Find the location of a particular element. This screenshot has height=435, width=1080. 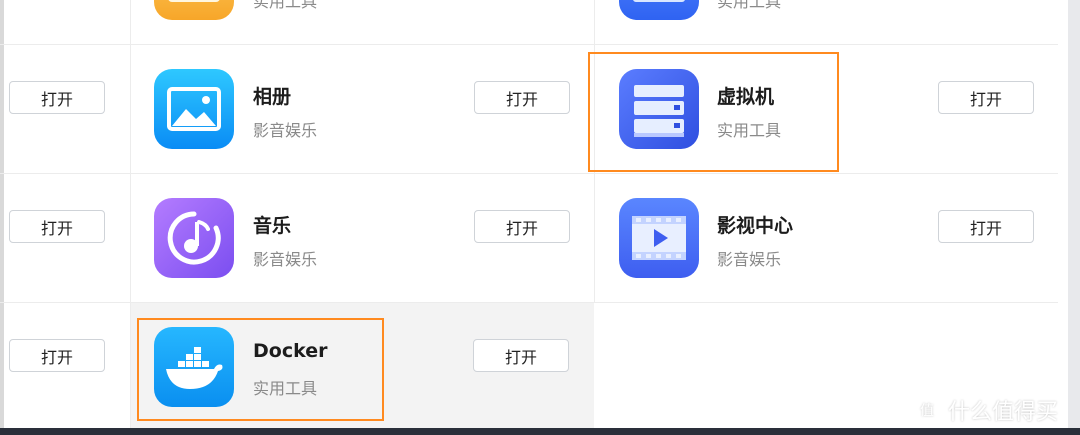

window-right-edge is located at coordinates (1074, 215).